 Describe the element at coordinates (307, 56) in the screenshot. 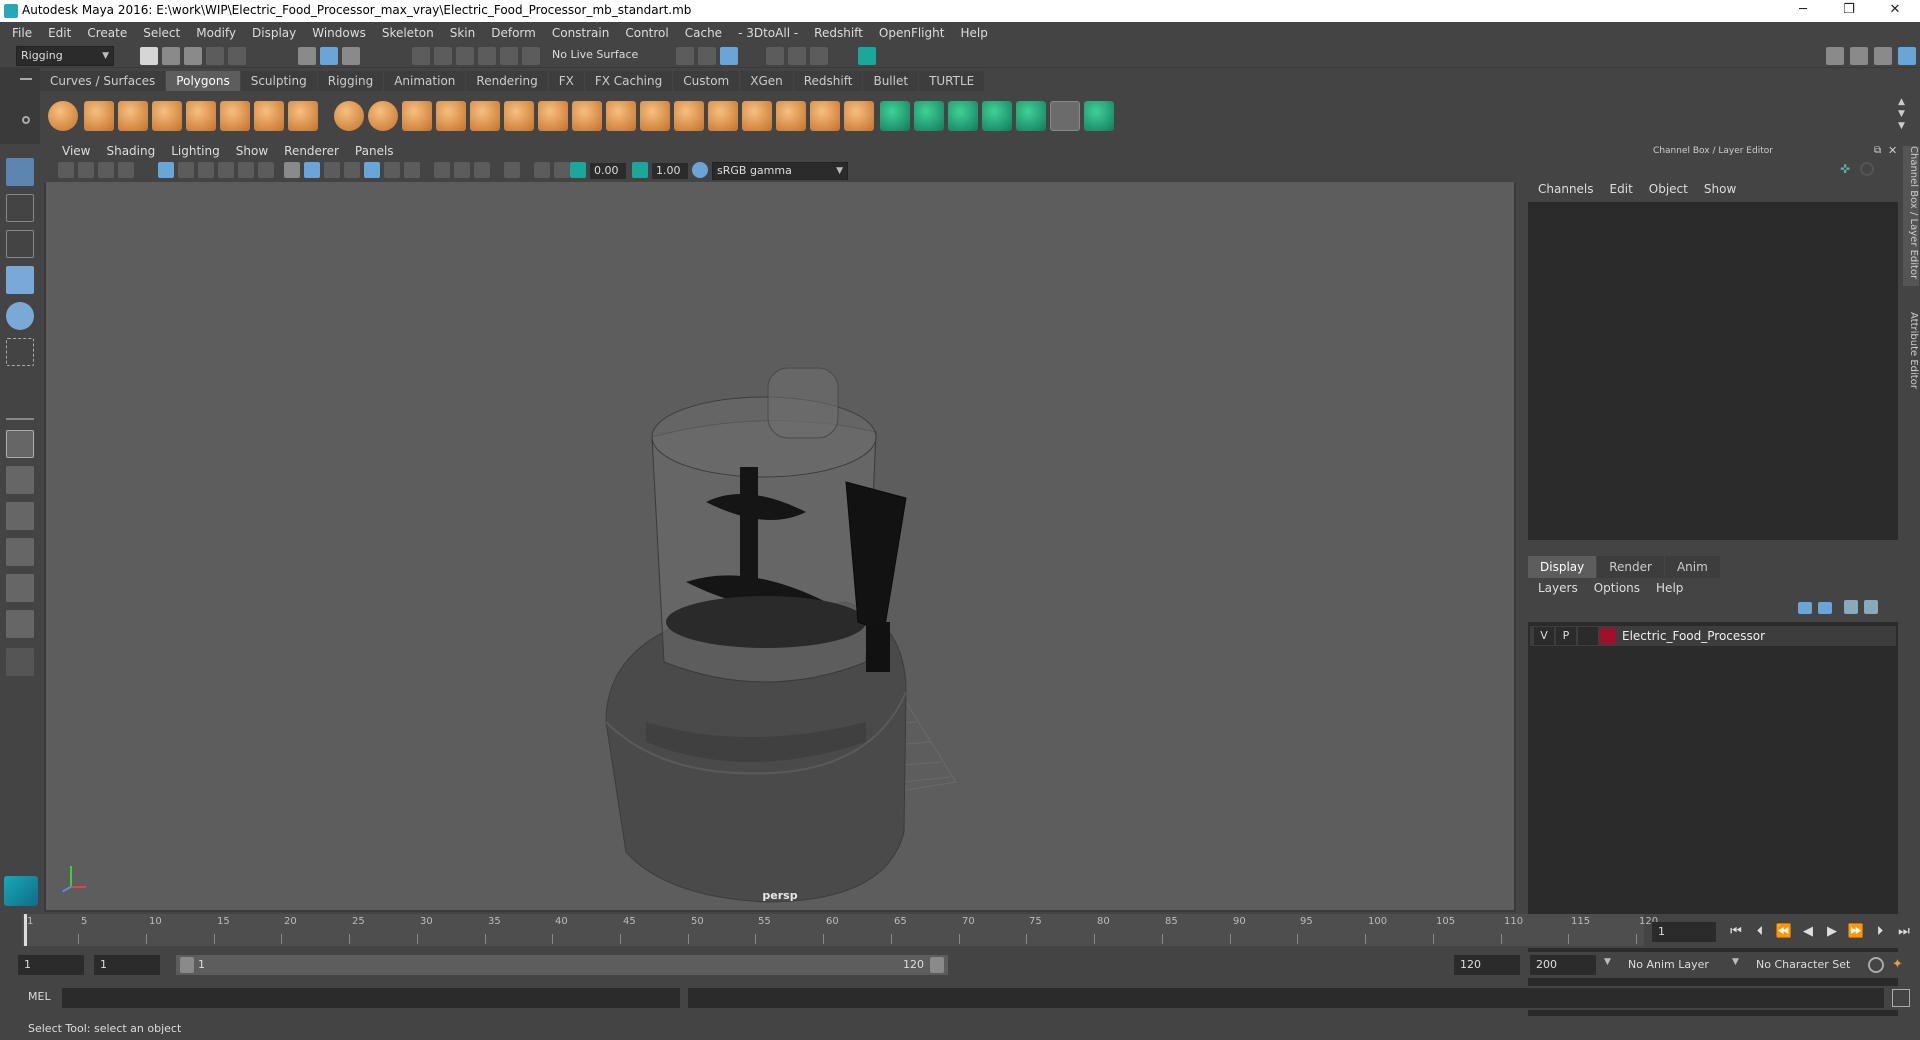

I see `select-hierarchy-icon` at that location.